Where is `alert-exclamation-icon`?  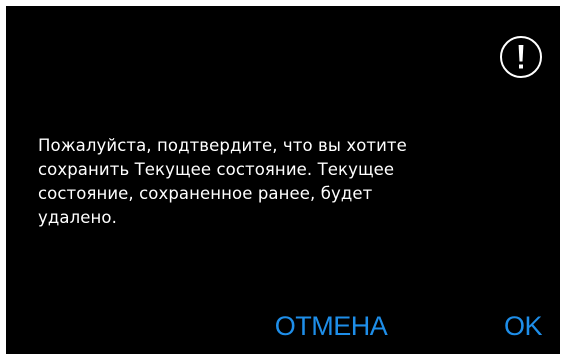
alert-exclamation-icon is located at coordinates (521, 57).